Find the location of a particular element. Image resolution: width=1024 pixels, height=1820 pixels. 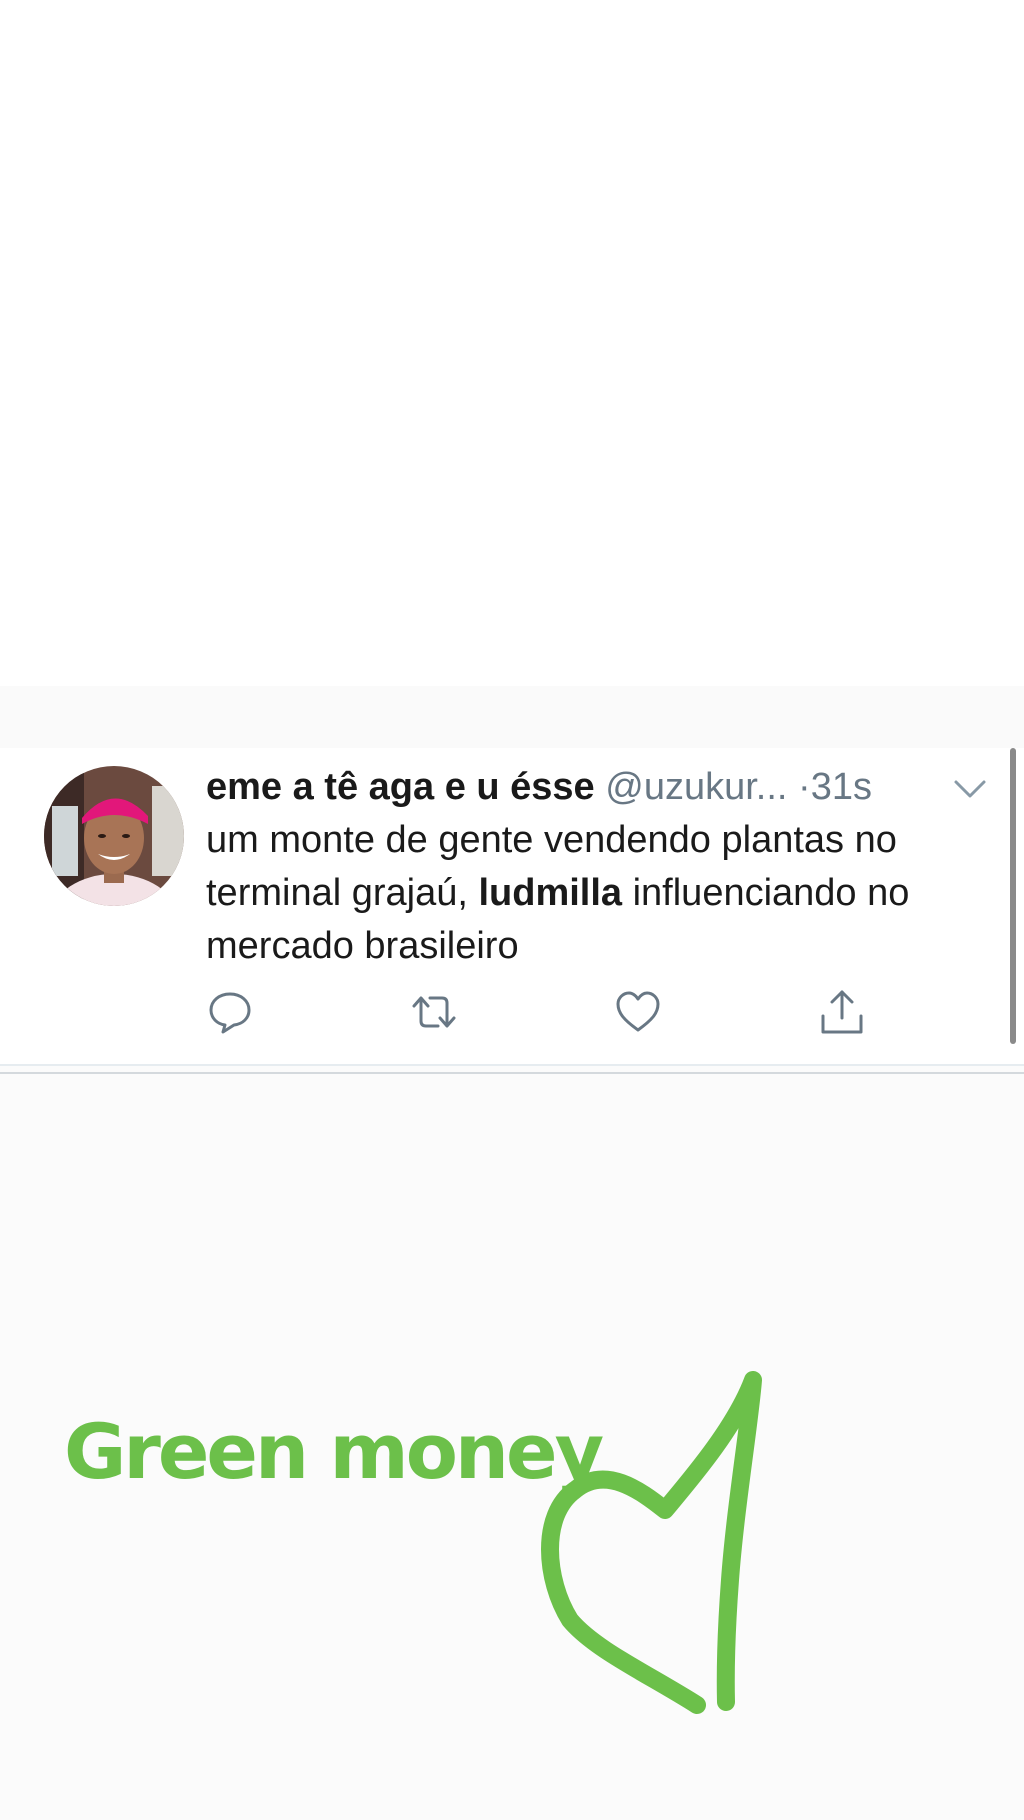

avatar is located at coordinates (114, 836).